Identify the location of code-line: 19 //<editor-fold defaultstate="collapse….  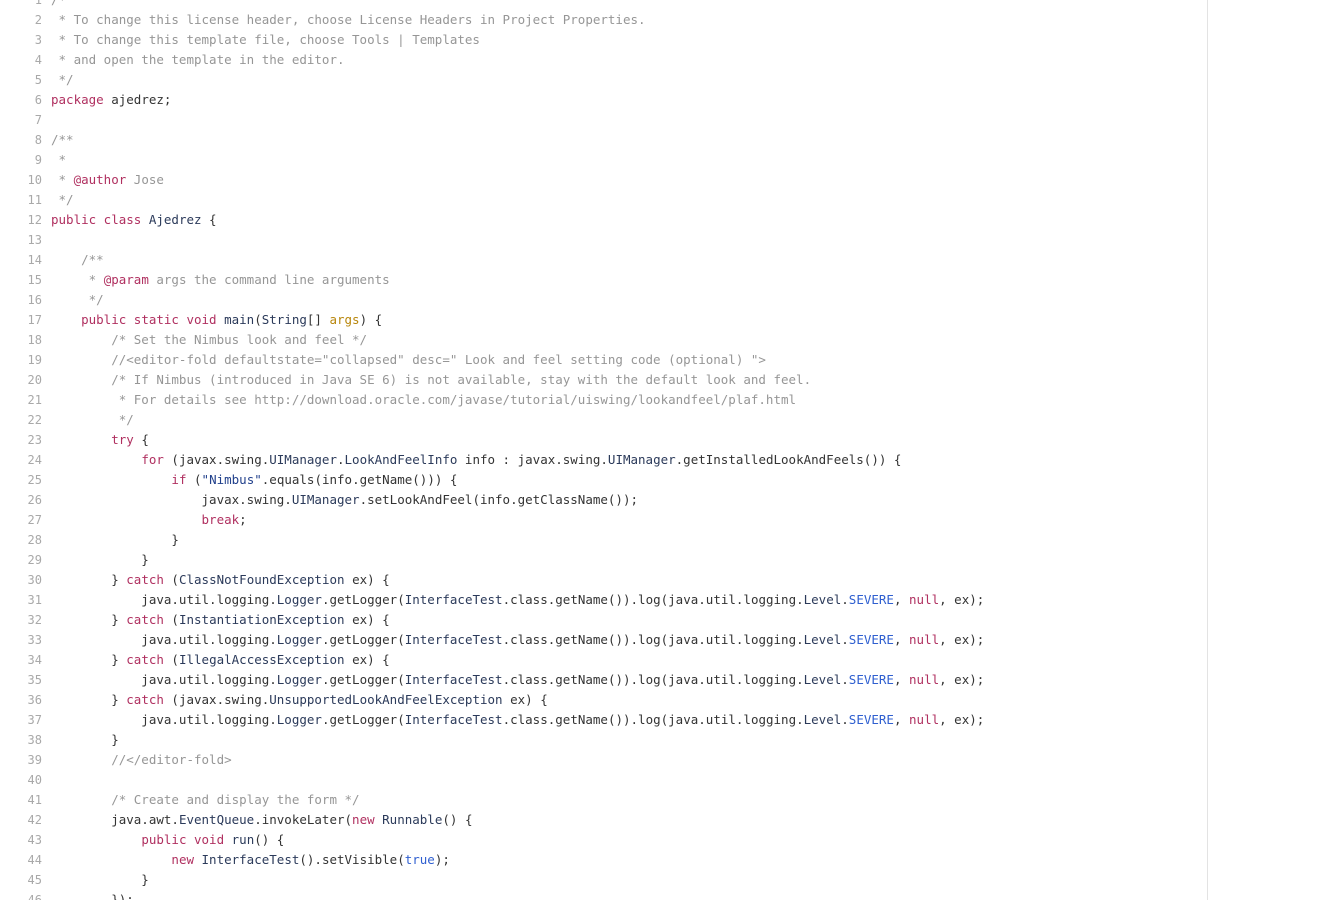
(664, 360).